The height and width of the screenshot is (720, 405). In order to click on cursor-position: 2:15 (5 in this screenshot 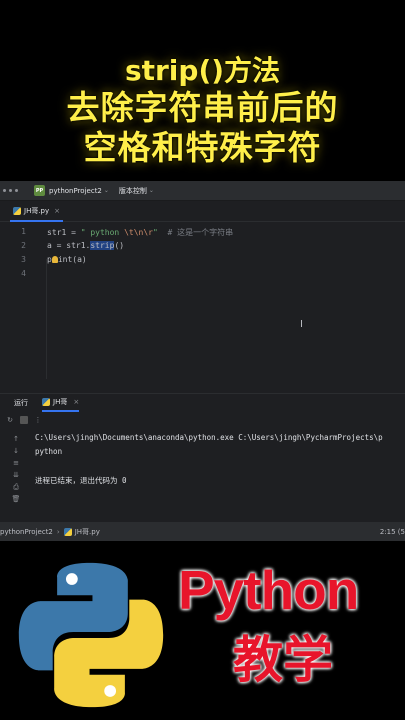, I will do `click(392, 532)`.